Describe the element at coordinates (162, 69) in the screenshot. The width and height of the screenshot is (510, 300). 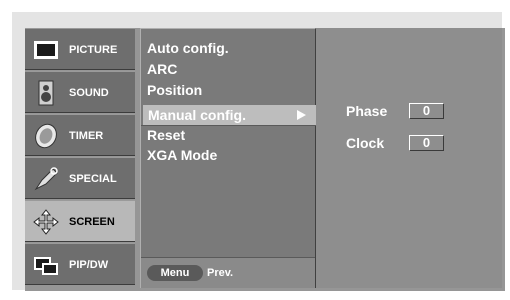
I see `menu-item-arc: ARC` at that location.